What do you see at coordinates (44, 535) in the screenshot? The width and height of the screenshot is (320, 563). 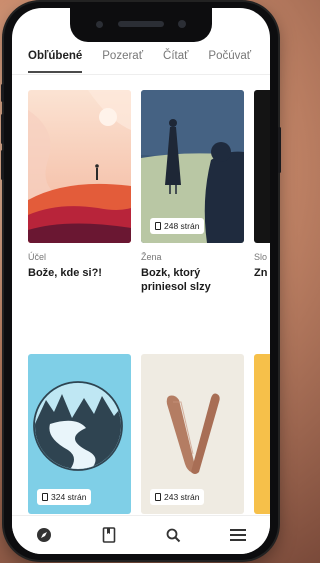 I see `compass-icon` at bounding box center [44, 535].